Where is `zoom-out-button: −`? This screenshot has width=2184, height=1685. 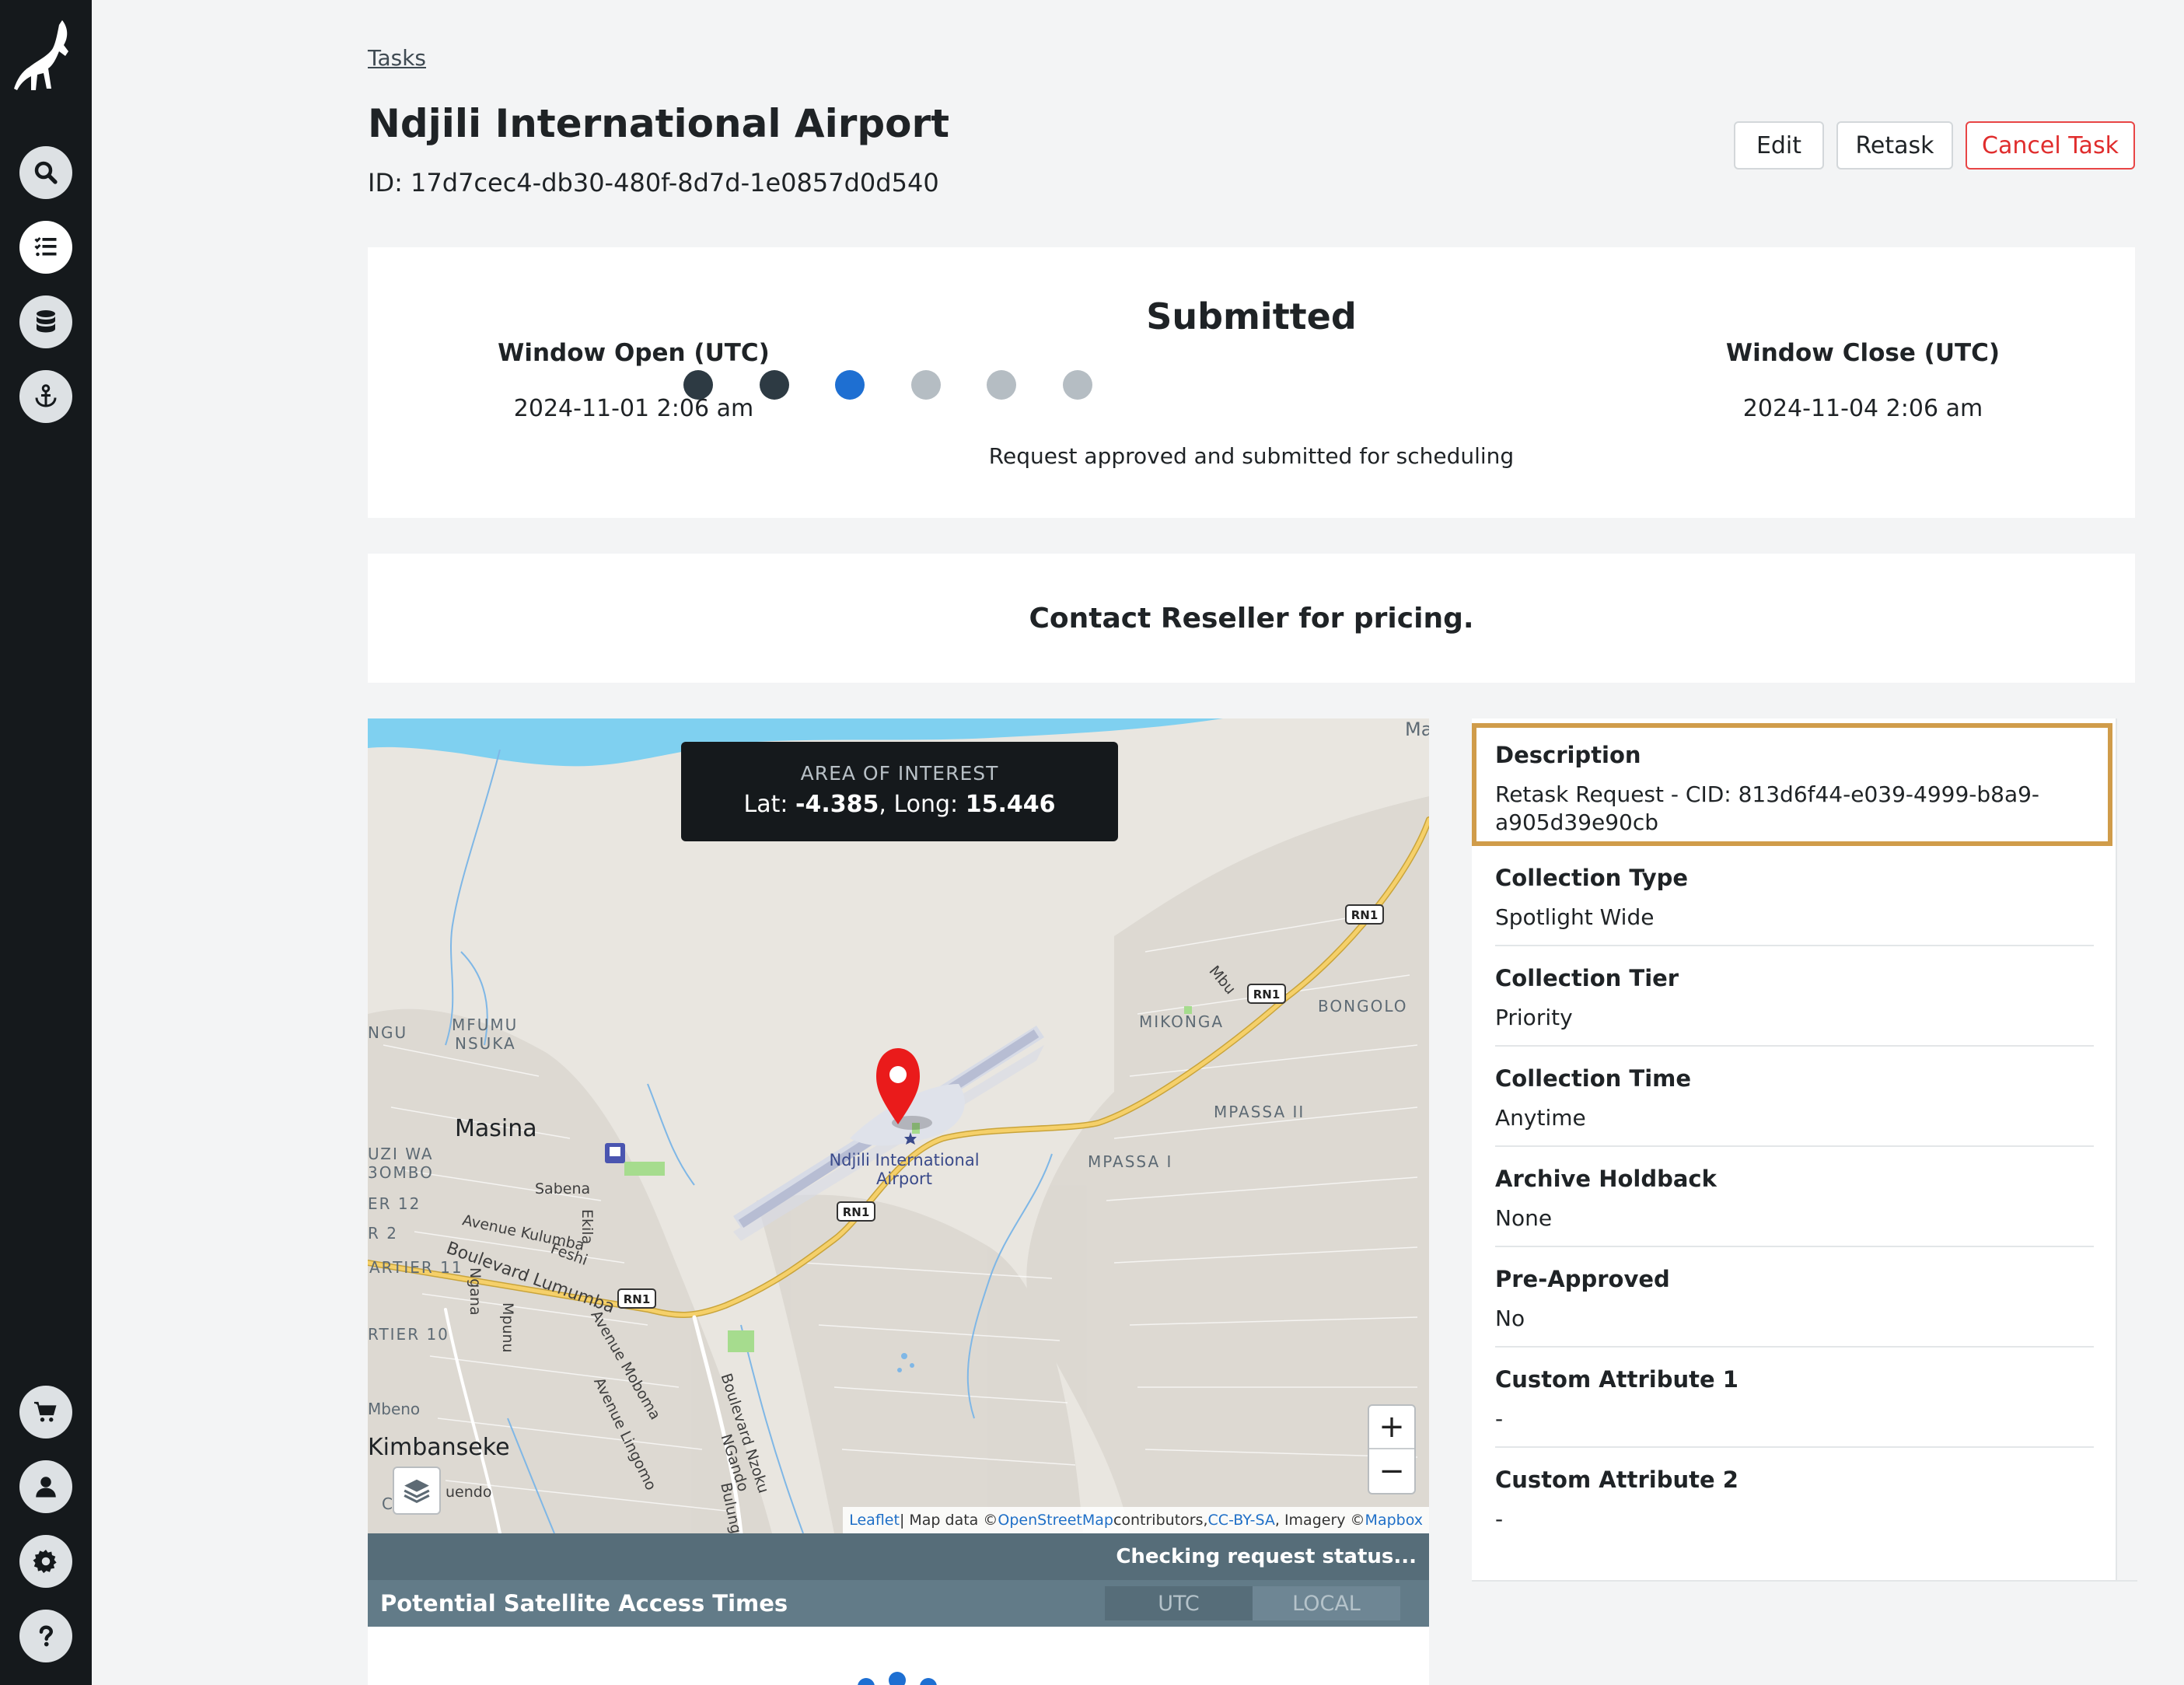 zoom-out-button: − is located at coordinates (1391, 1471).